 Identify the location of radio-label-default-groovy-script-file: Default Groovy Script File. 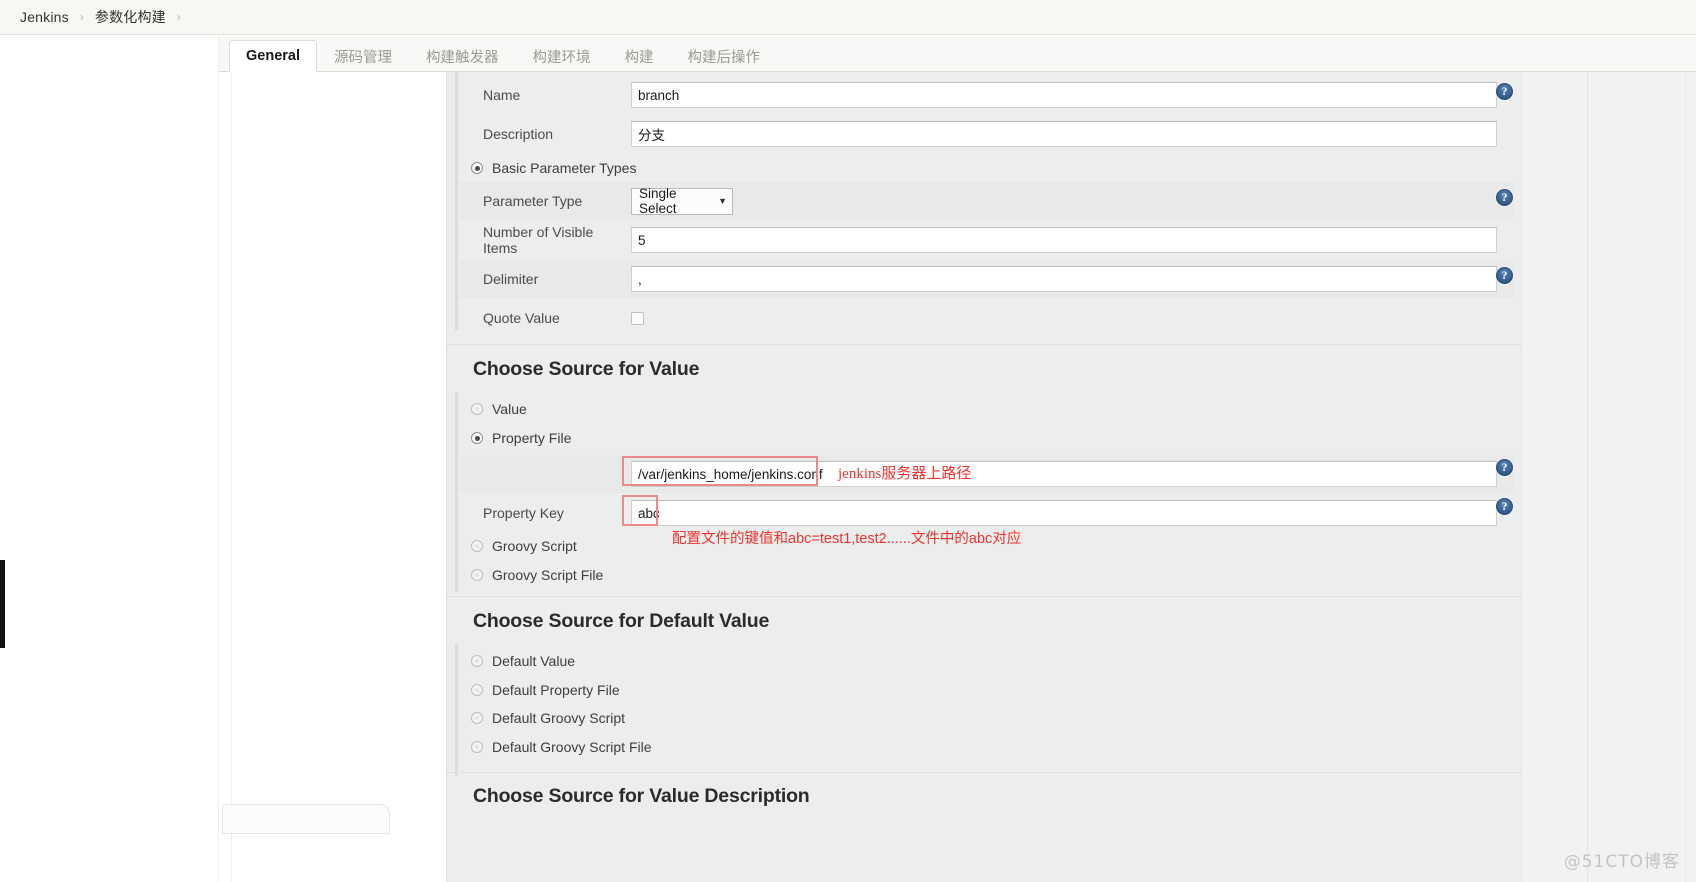
(572, 747).